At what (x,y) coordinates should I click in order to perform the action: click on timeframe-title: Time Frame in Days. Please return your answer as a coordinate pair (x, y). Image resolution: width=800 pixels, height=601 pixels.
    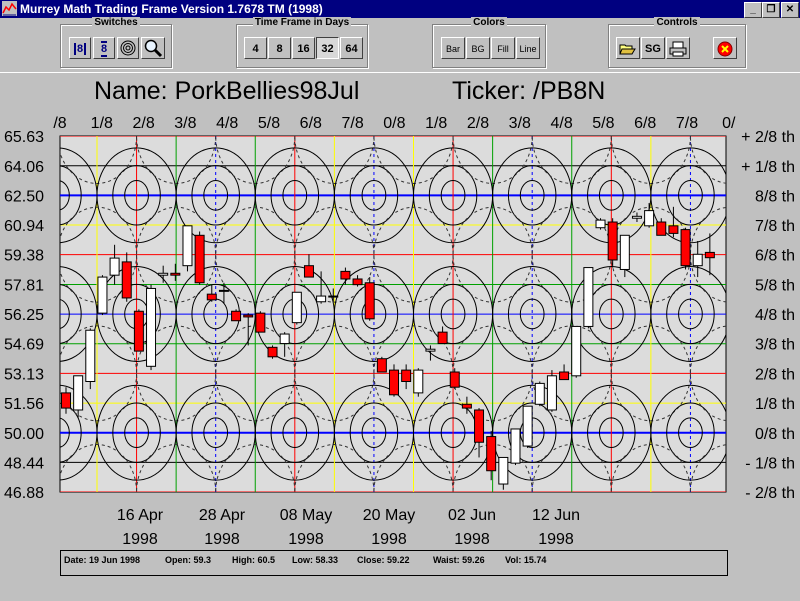
    Looking at the image, I should click on (302, 22).